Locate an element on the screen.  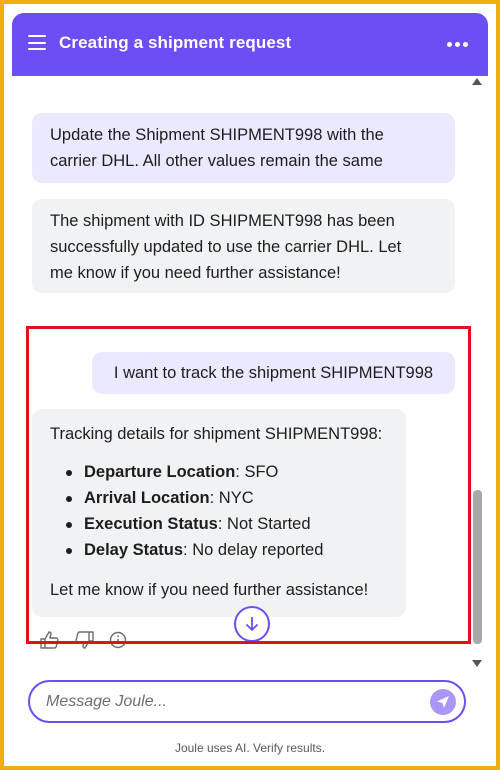
scroll-down-arrow is located at coordinates (477, 663).